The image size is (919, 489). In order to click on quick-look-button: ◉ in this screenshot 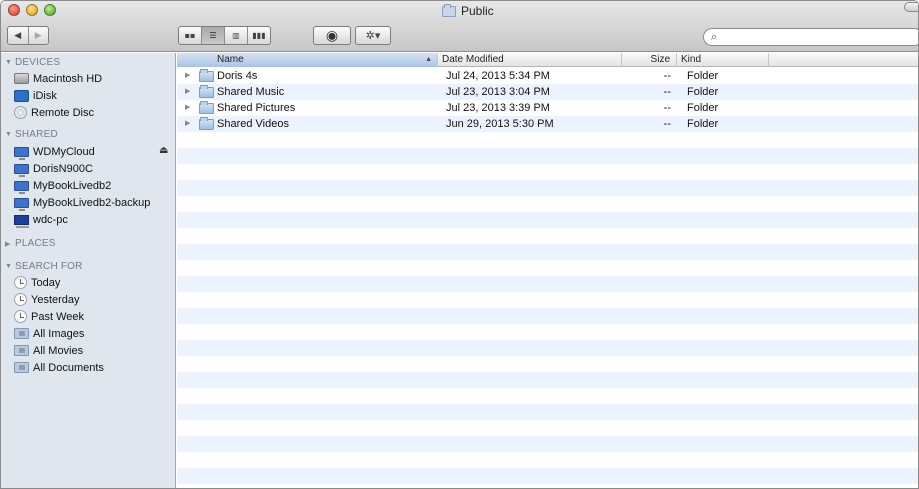, I will do `click(332, 35)`.